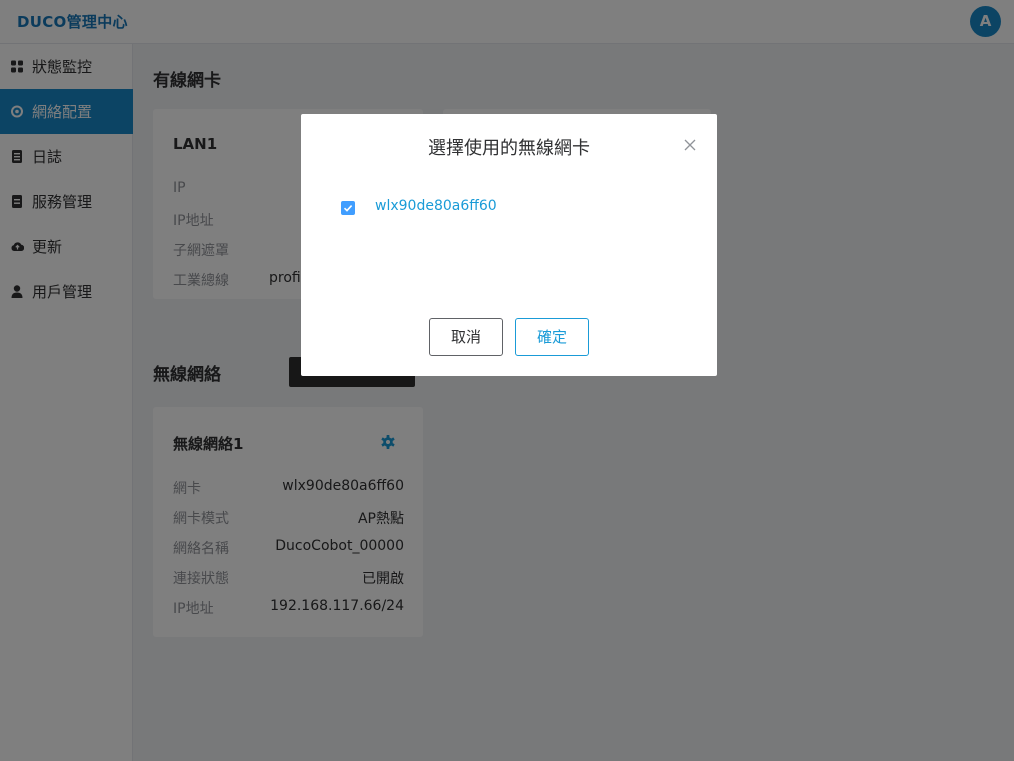 This screenshot has height=761, width=1014. What do you see at coordinates (466, 337) in the screenshot?
I see `cancel-button: 取消` at bounding box center [466, 337].